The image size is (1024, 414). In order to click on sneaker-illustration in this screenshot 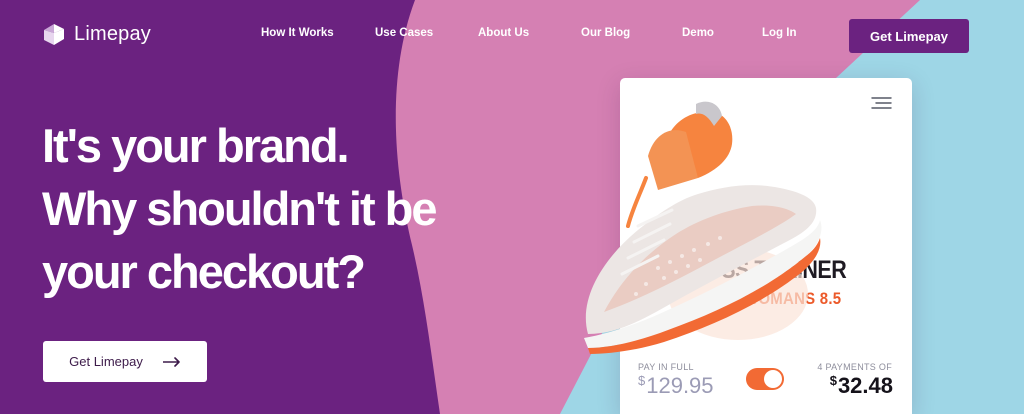, I will do `click(703, 227)`.